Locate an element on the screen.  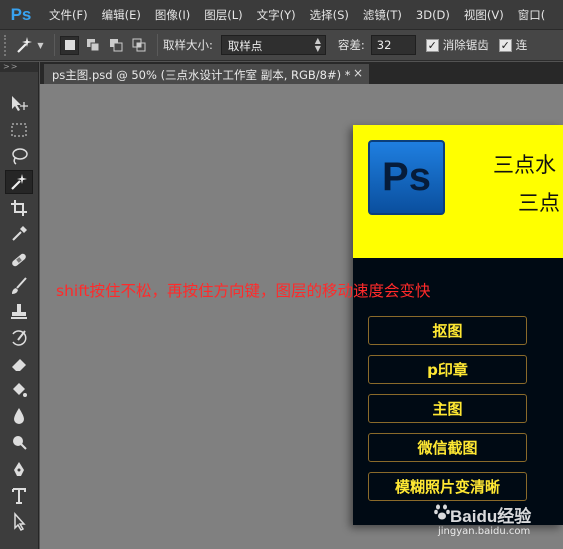
clone-stamp-tool is located at coordinates (19, 312).